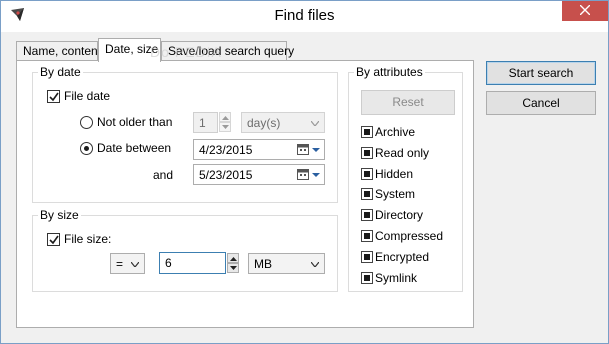 The height and width of the screenshot is (344, 609). I want to click on attribute-label: Archive, so click(395, 132).